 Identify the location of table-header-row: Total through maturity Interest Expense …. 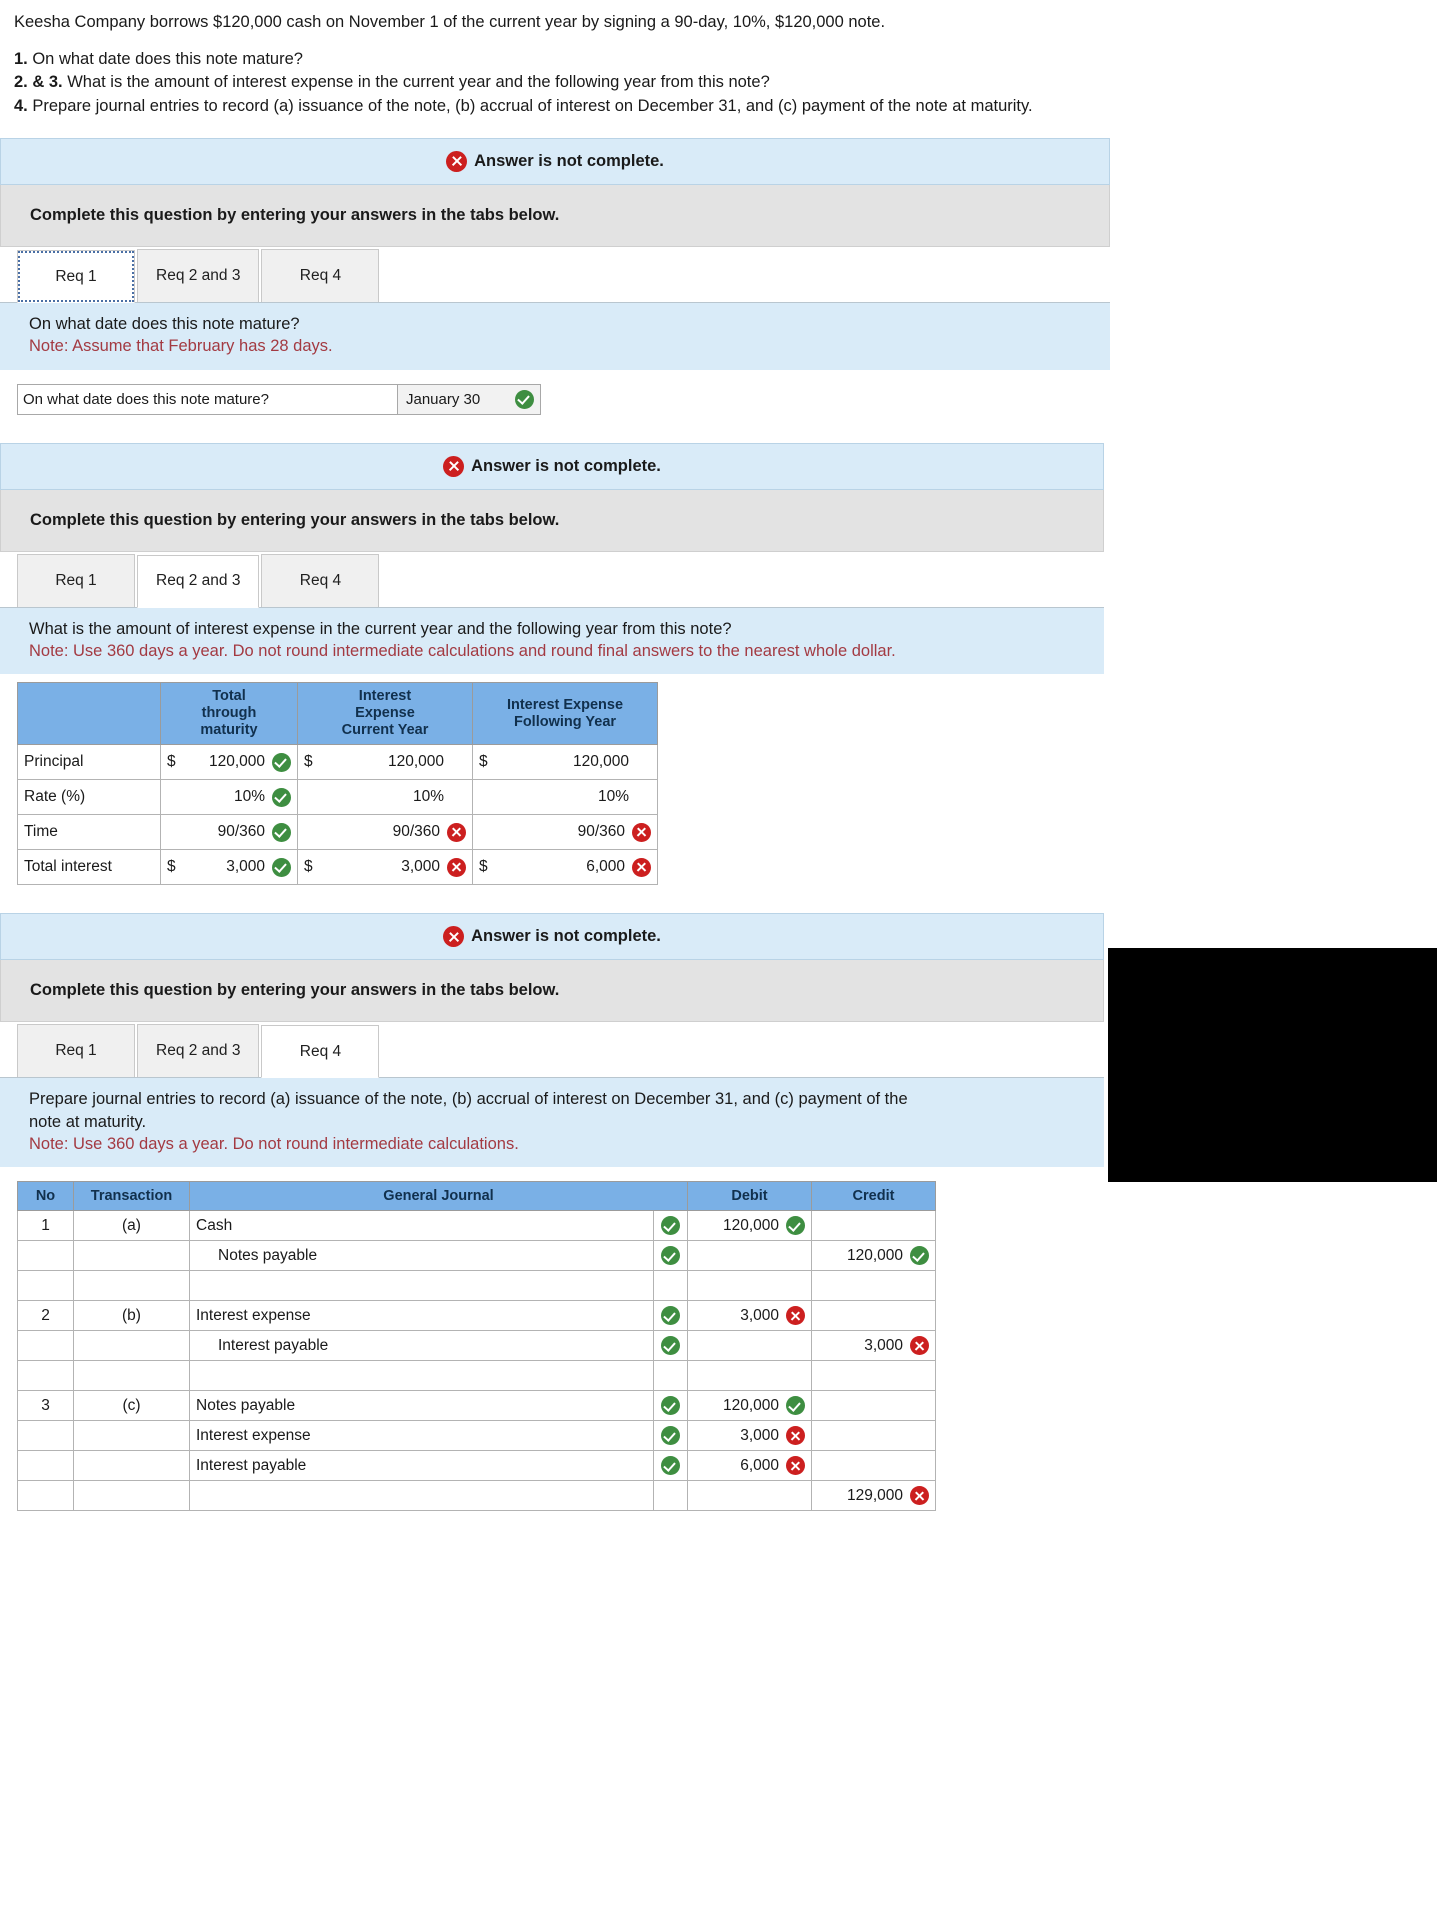
(337, 714).